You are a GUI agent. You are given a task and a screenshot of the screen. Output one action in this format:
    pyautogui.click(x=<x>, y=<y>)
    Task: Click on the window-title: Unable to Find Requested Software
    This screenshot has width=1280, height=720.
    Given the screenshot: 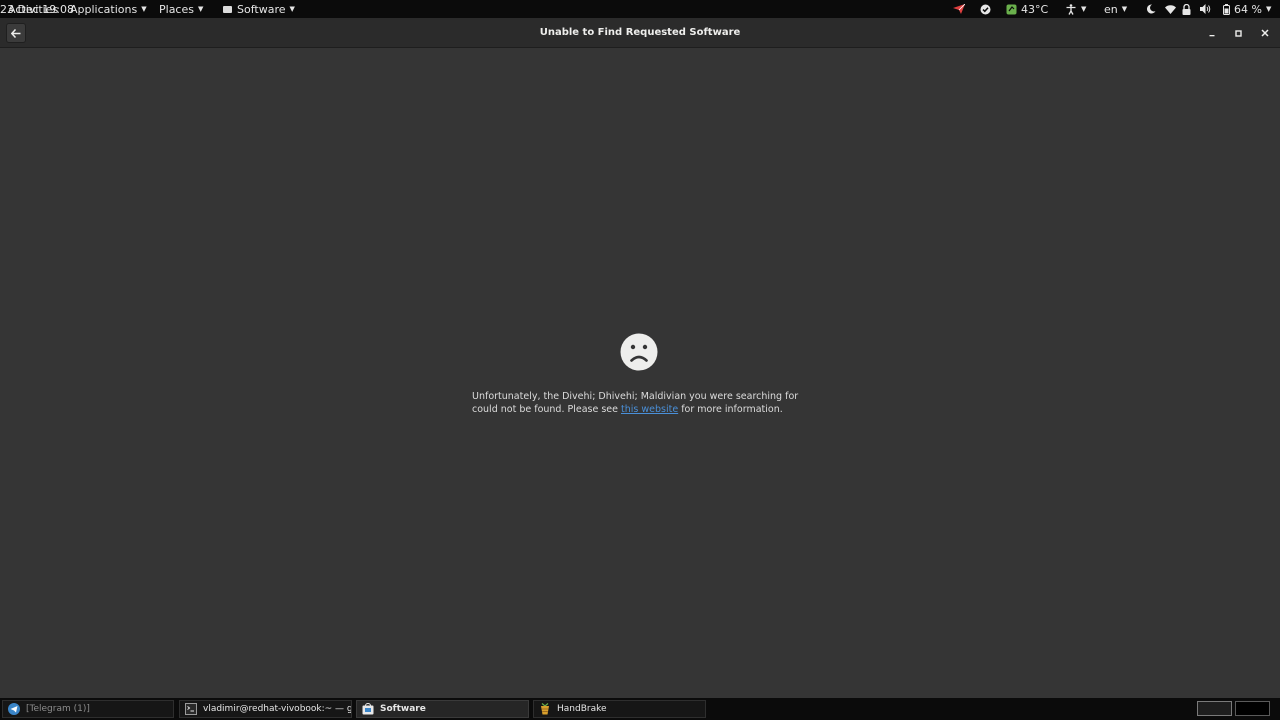 What is the action you would take?
    pyautogui.click(x=640, y=32)
    